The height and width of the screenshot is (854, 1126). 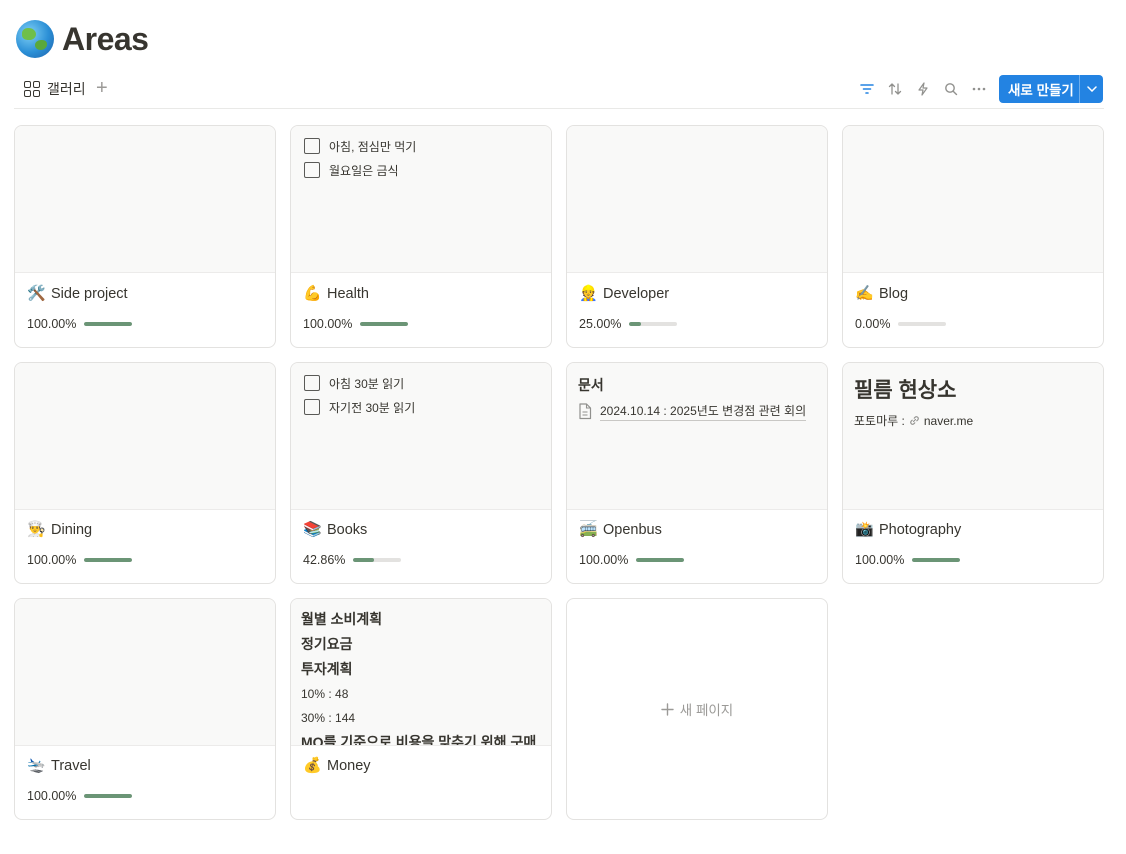 What do you see at coordinates (421, 436) in the screenshot?
I see `card-preview: 아침 30분 읽기 자기전 30분 읽기` at bounding box center [421, 436].